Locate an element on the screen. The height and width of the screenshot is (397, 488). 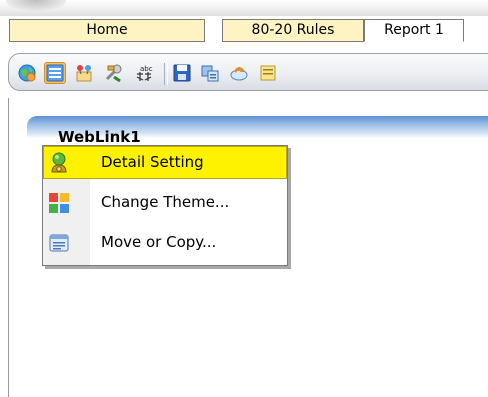
share-icon is located at coordinates (239, 73).